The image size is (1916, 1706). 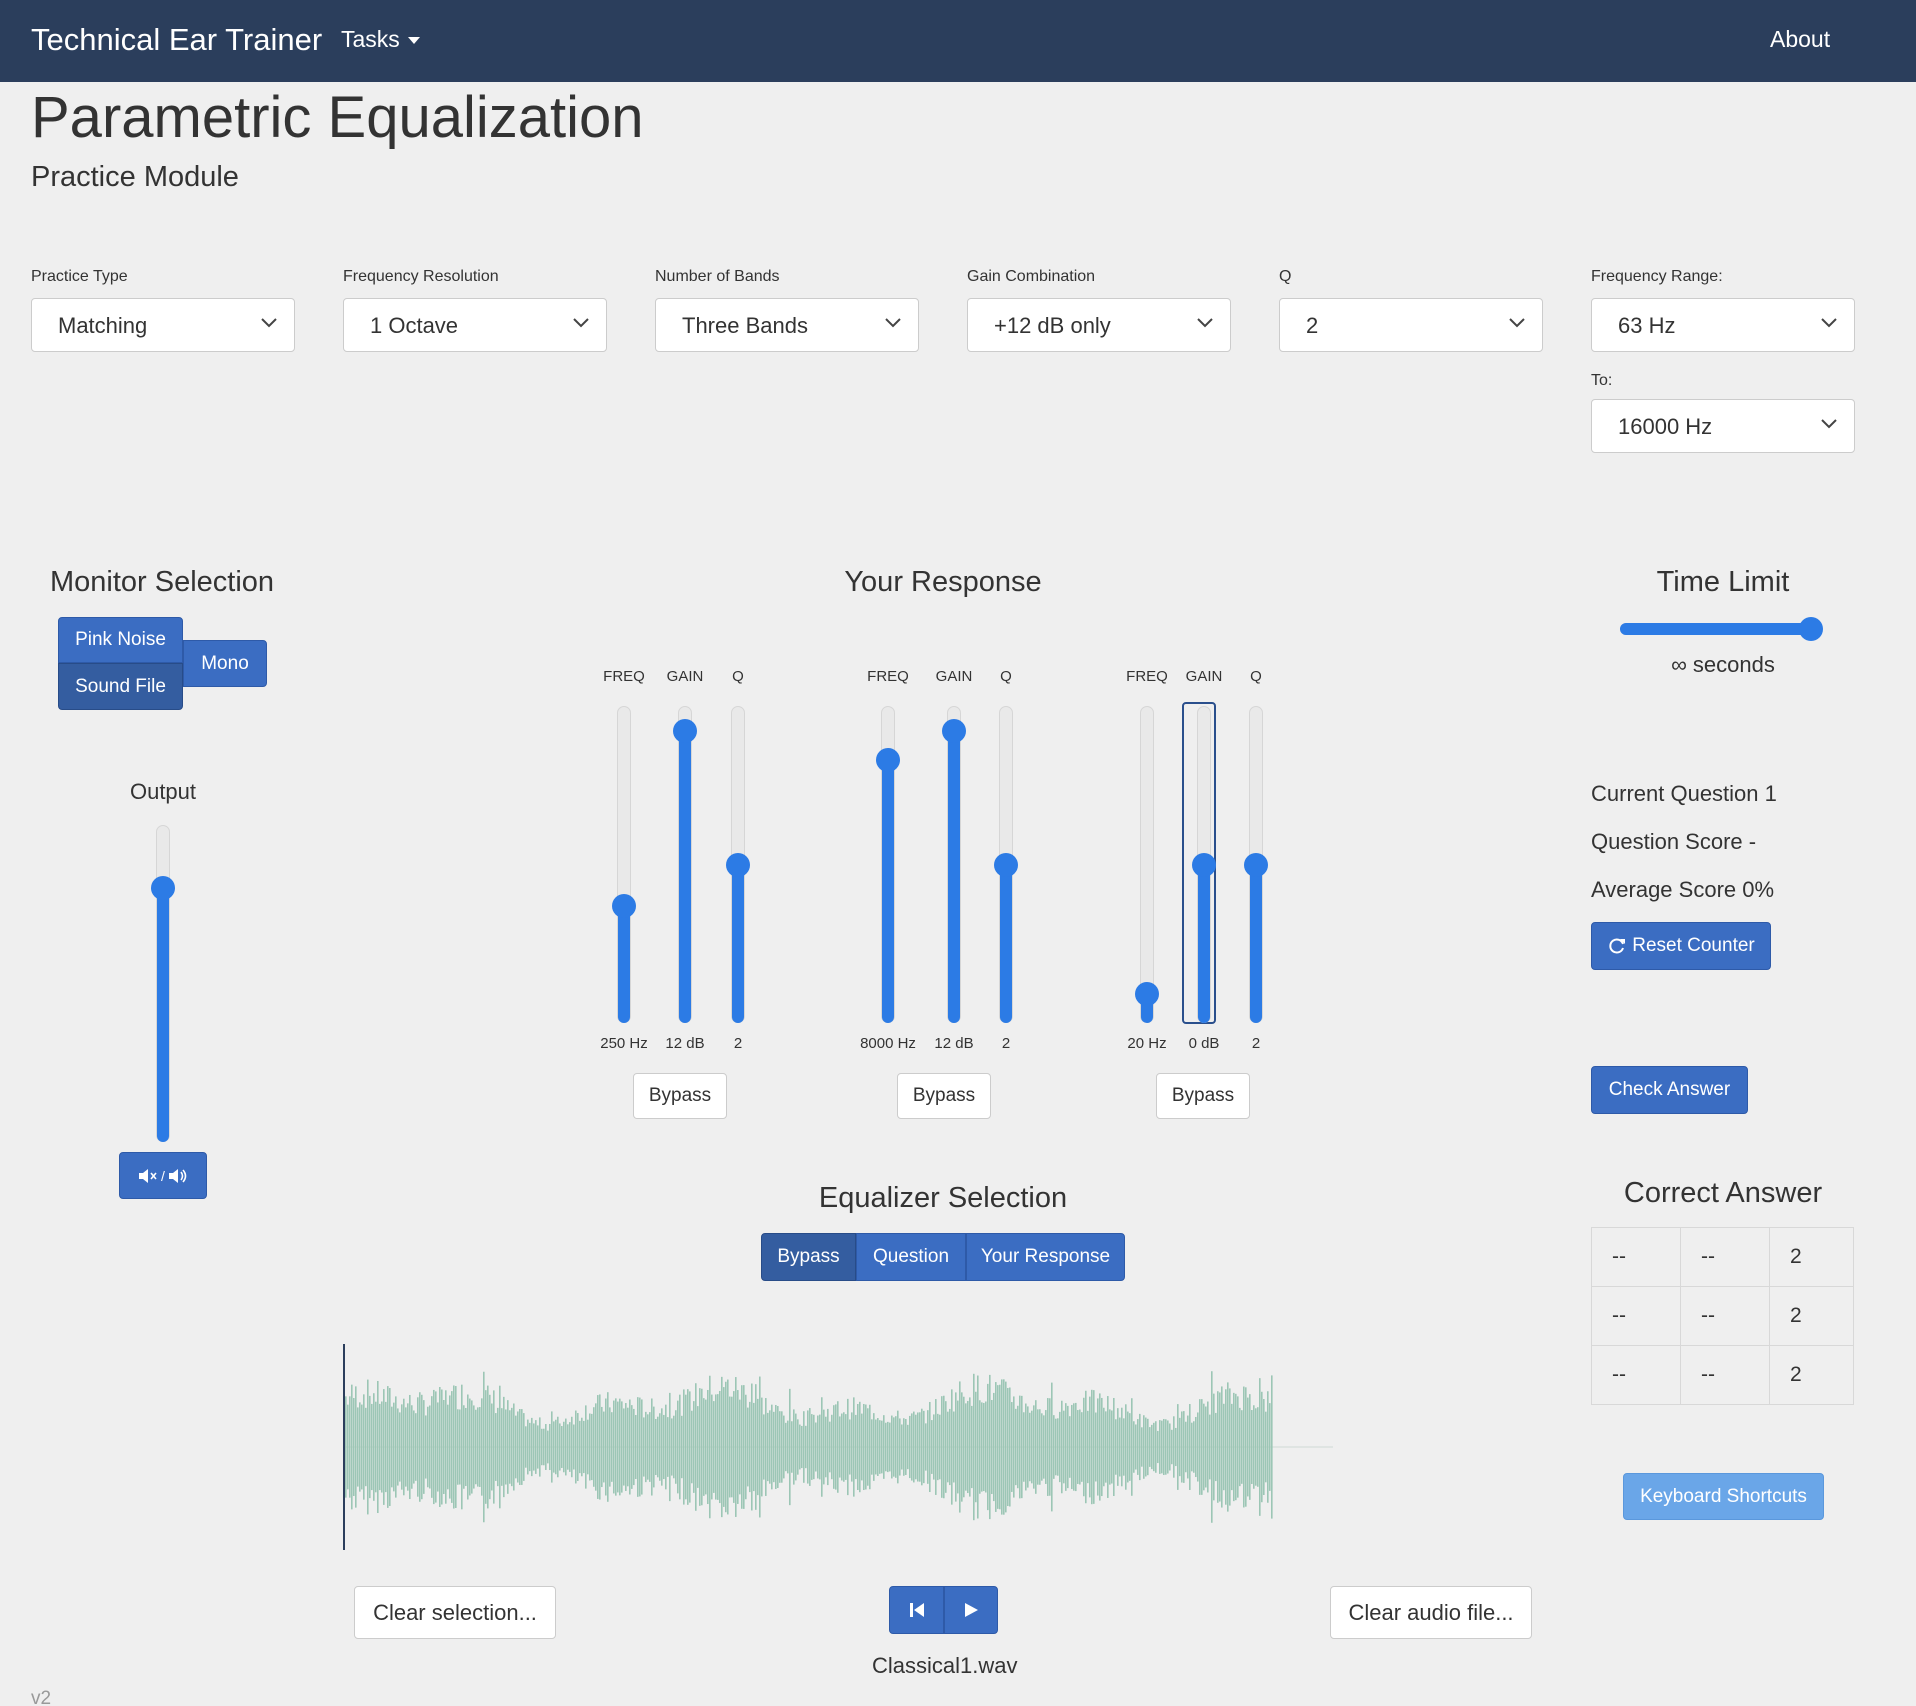 I want to click on play-button, so click(x=971, y=1610).